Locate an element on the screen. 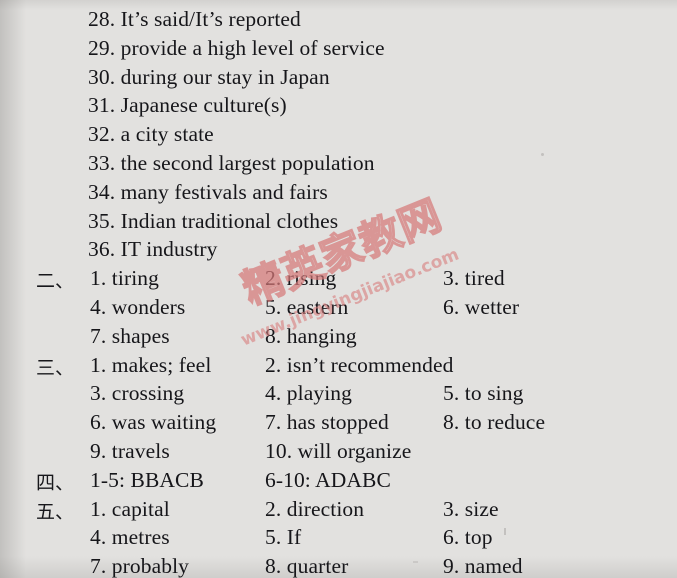 Image resolution: width=677 pixels, height=578 pixels. answer-section-row: 9. travels 10. will organize is located at coordinates (338, 453).